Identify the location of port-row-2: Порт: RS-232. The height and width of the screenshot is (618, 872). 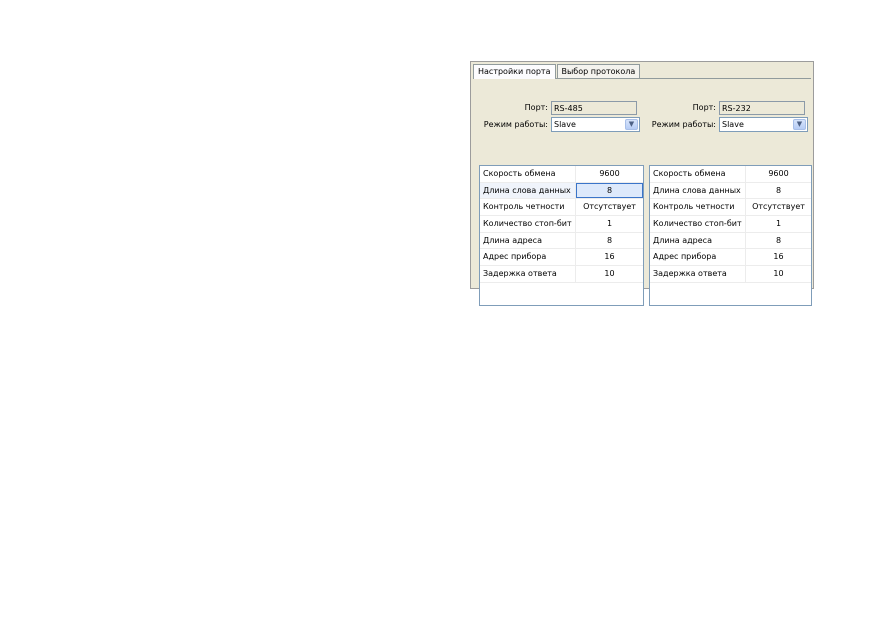
(723, 107).